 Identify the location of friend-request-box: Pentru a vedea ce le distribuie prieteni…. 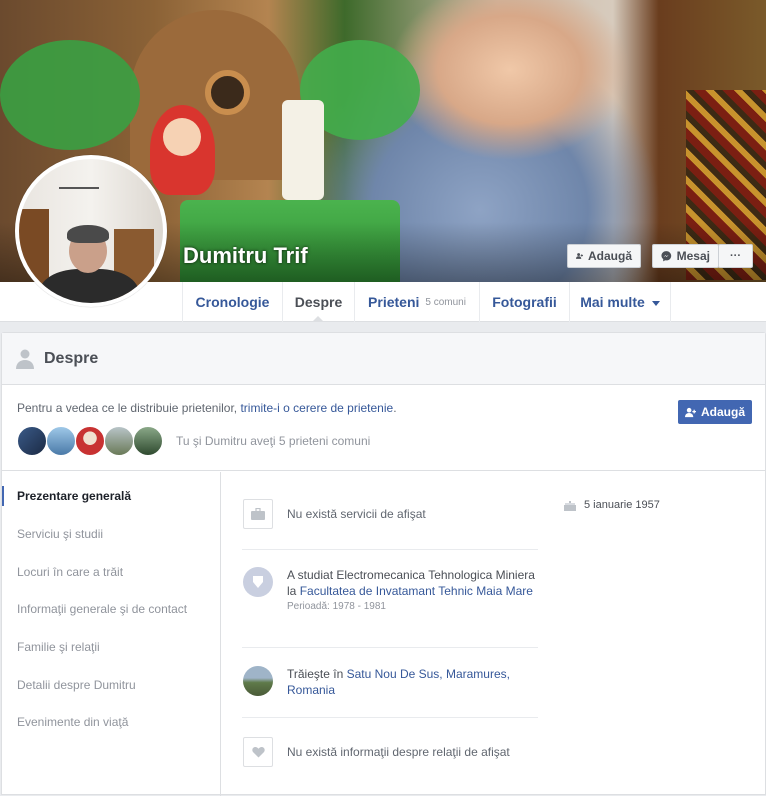
(383, 428).